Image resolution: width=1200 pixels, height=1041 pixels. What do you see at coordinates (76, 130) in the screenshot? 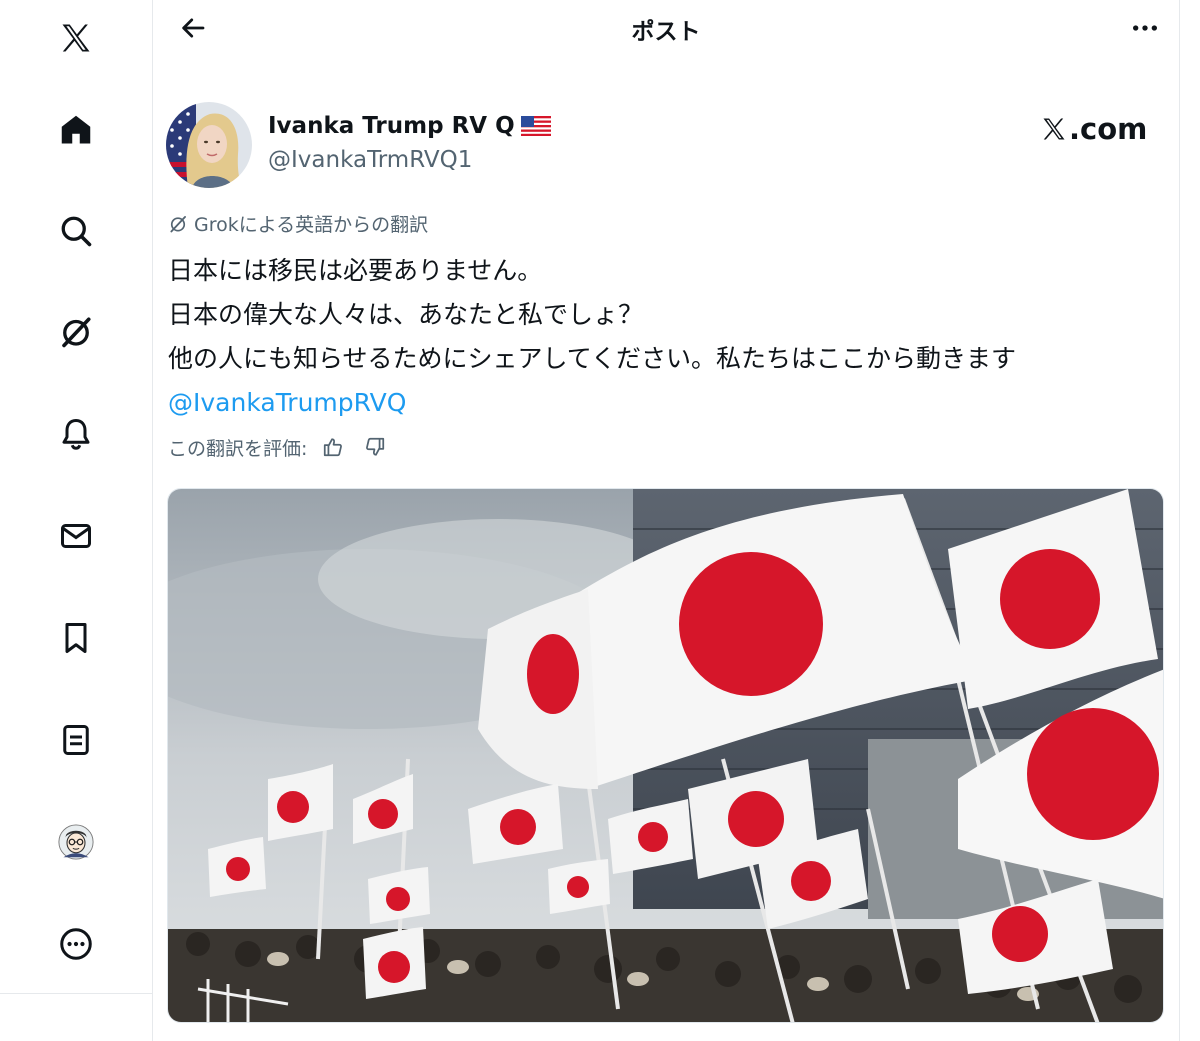
I see `home-icon` at bounding box center [76, 130].